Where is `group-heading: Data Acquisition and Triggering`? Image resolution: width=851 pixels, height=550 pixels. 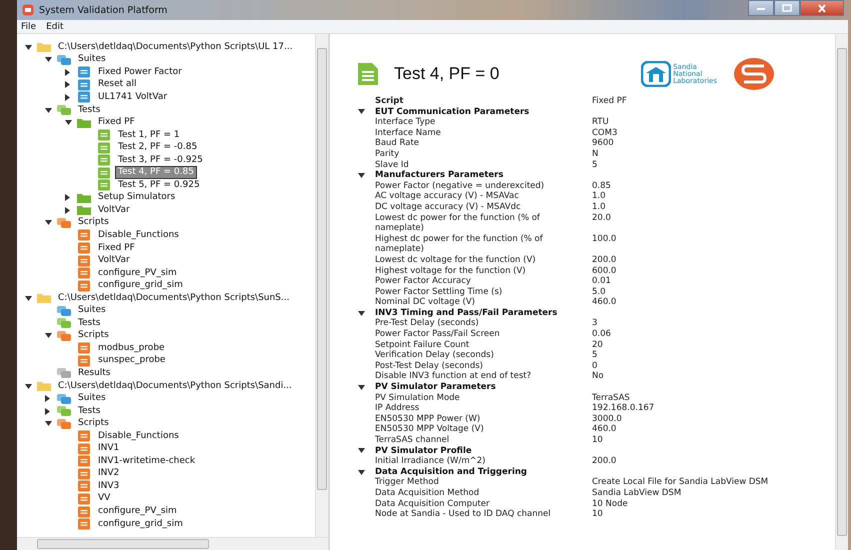 group-heading: Data Acquisition and Triggering is located at coordinates (451, 472).